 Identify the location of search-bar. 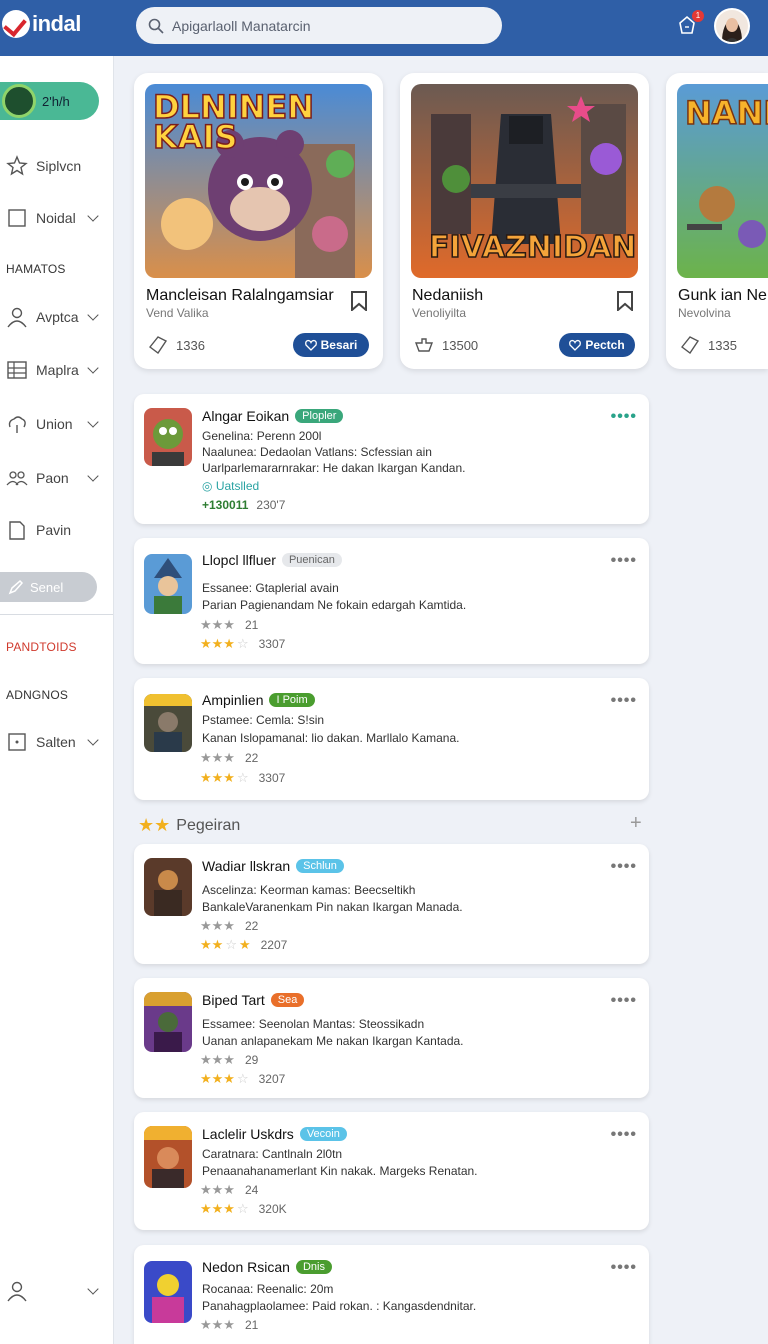
(319, 25).